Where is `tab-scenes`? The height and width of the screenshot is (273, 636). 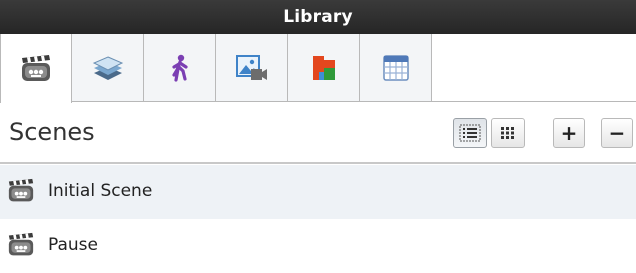
tab-scenes is located at coordinates (36, 68).